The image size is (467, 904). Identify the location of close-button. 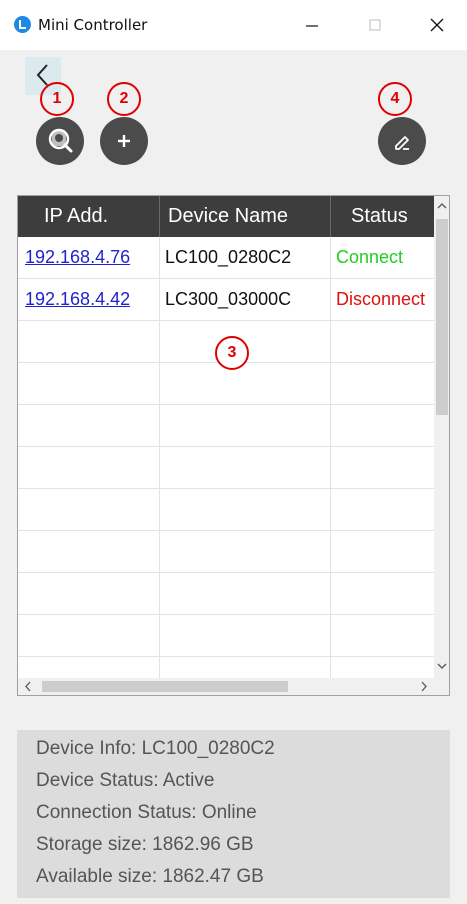
(437, 25).